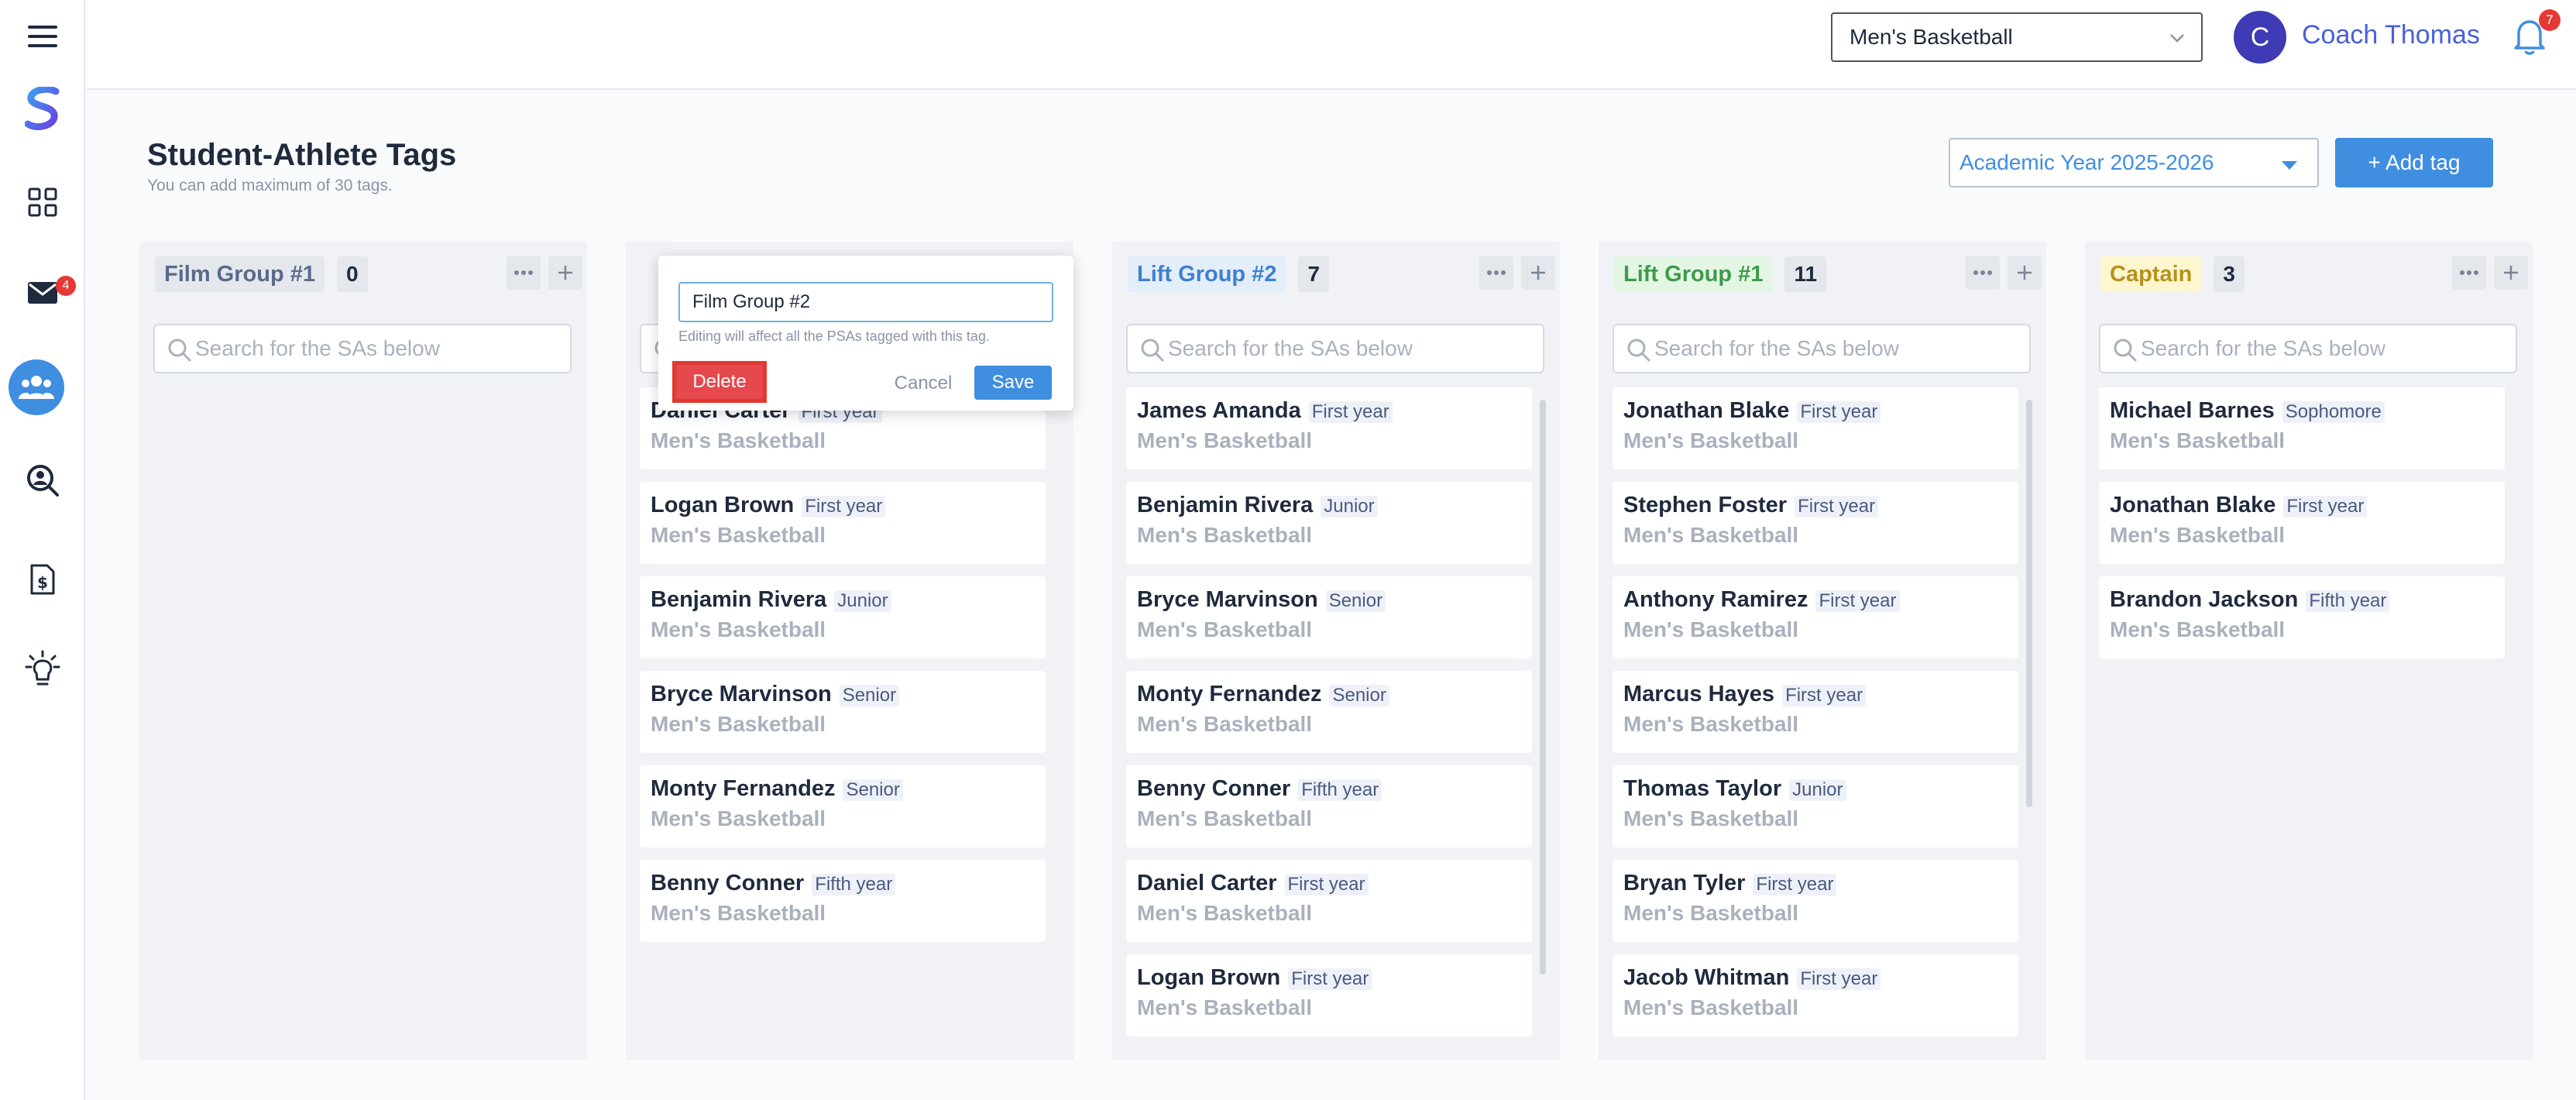  What do you see at coordinates (2550, 20) in the screenshot?
I see `notification-badge: 7` at bounding box center [2550, 20].